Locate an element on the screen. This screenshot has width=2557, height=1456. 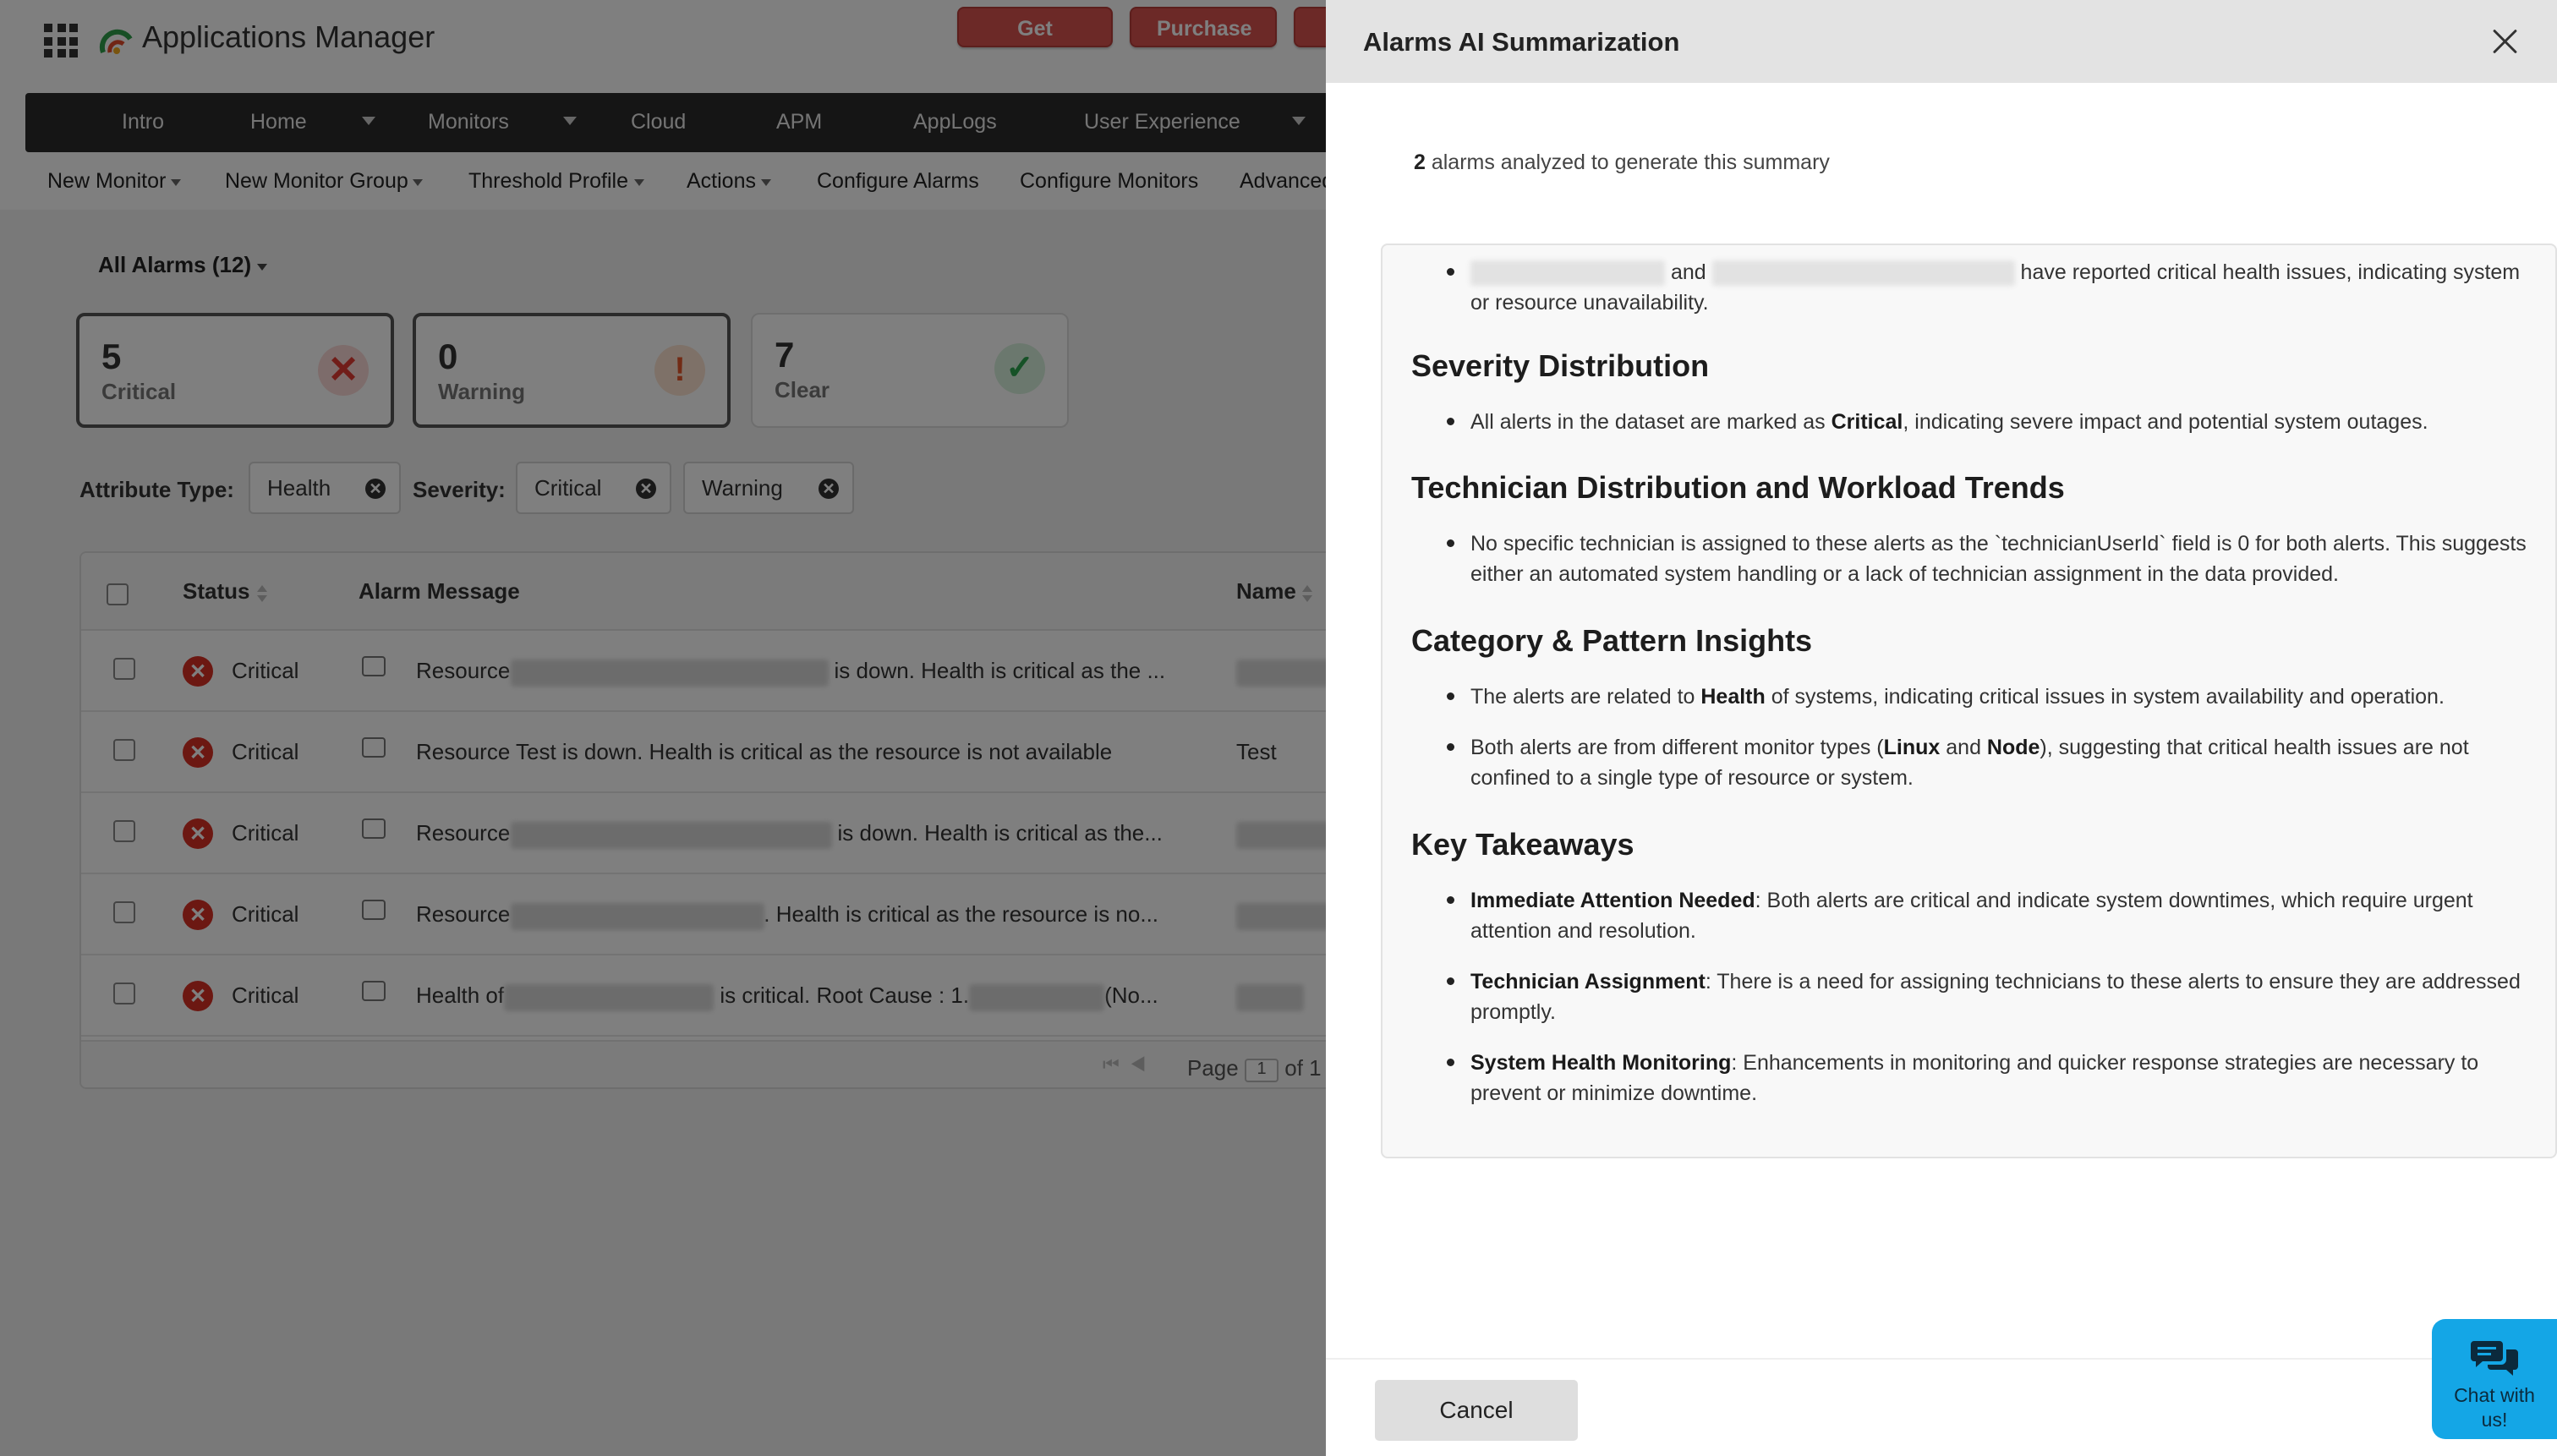
bullet-bold: Linux is located at coordinates (1912, 747).